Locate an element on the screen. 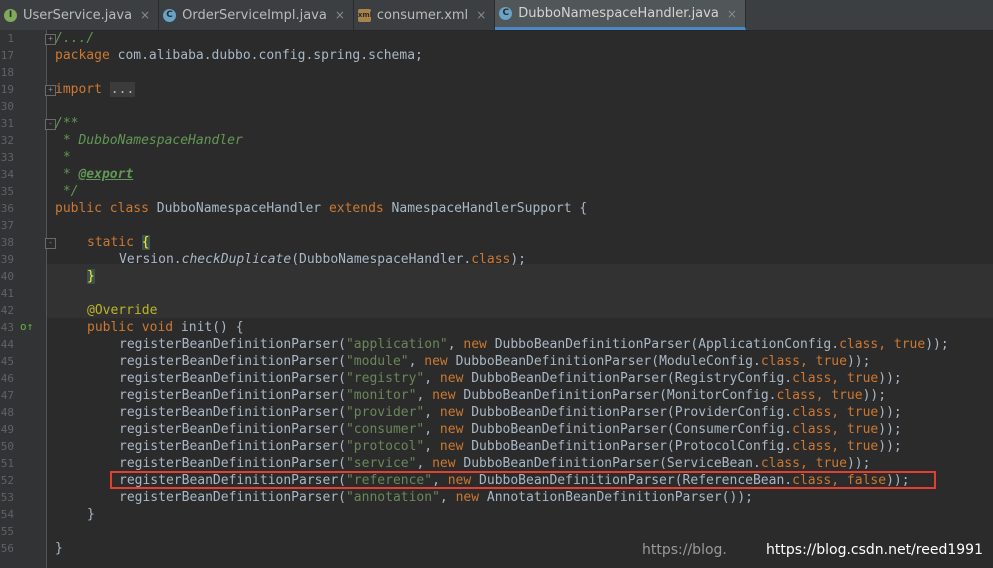  annotation-highlight-box is located at coordinates (523, 480).